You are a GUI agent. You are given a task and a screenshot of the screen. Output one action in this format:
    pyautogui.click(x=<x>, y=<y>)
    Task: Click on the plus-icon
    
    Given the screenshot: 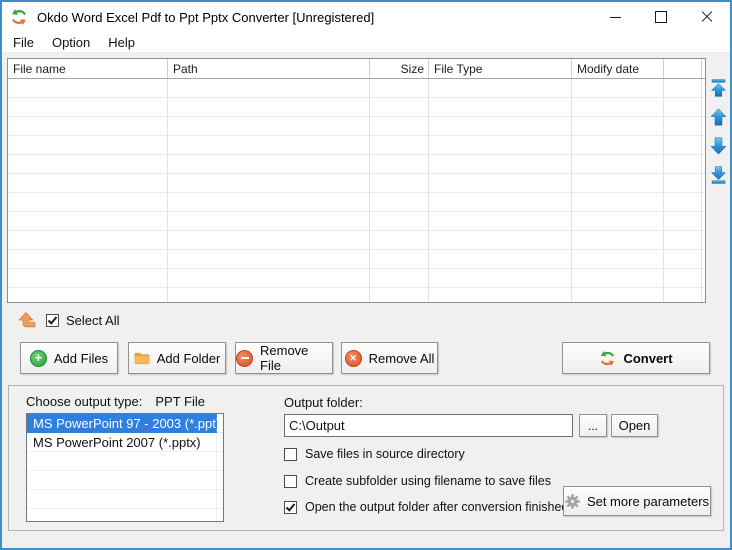 What is the action you would take?
    pyautogui.click(x=38, y=358)
    